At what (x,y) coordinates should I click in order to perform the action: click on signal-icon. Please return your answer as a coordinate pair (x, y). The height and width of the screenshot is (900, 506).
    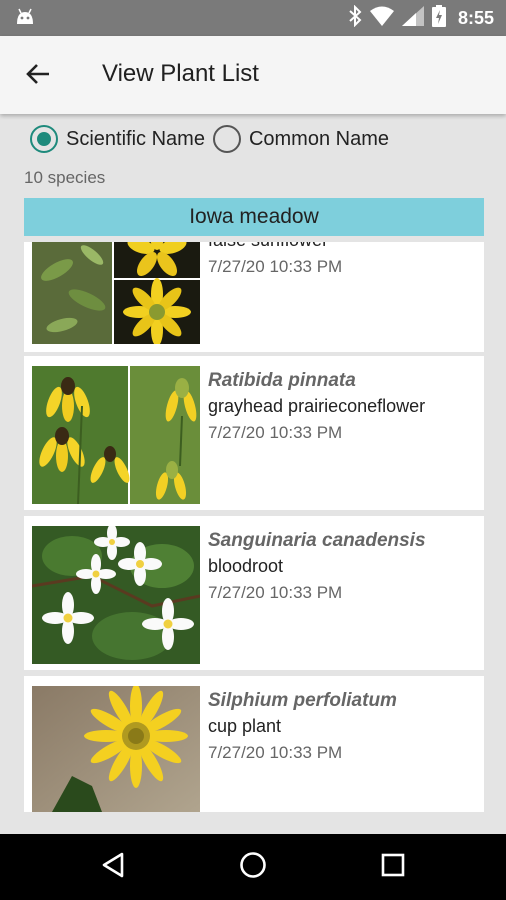
    Looking at the image, I should click on (412, 18).